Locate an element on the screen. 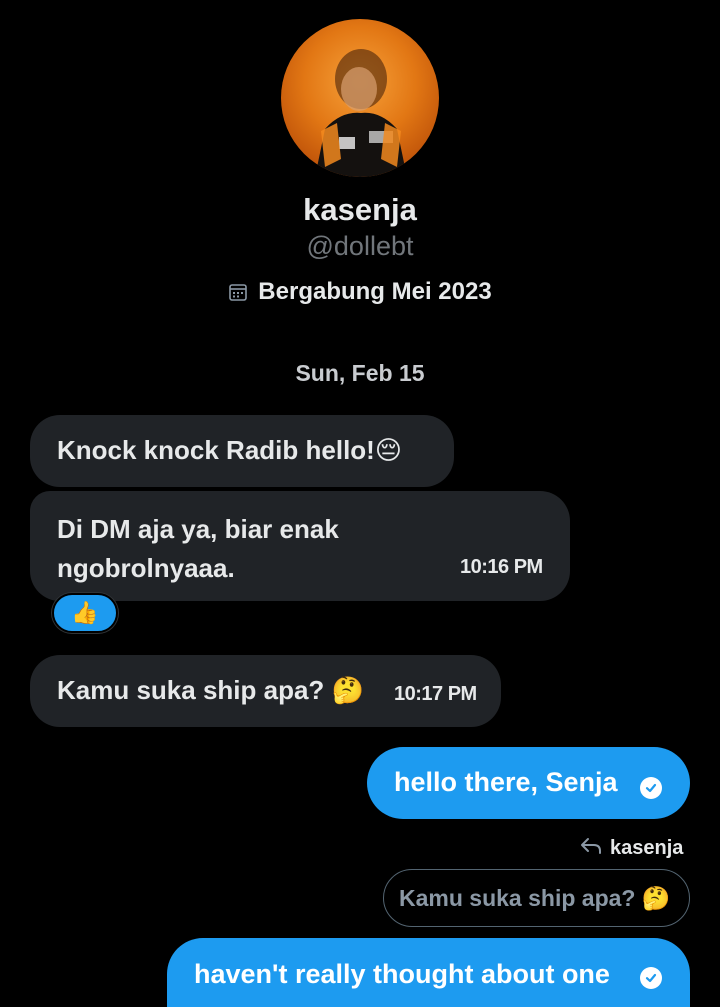 Image resolution: width=720 pixels, height=1007 pixels. incoming-message-bubble: Kamu suka ship apa? 🤔 10:17 PM is located at coordinates (265, 691).